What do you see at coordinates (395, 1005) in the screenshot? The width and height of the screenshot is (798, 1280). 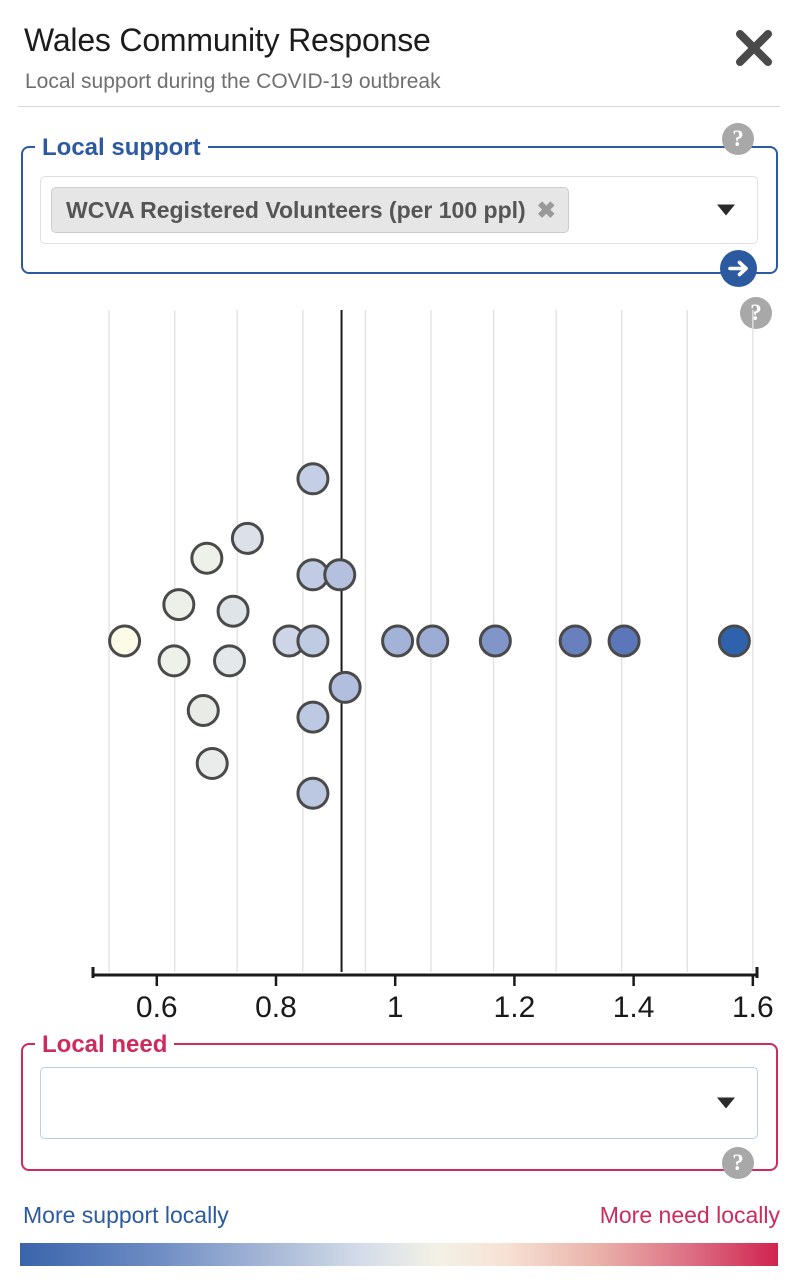 I see `x-tick-label: 1` at bounding box center [395, 1005].